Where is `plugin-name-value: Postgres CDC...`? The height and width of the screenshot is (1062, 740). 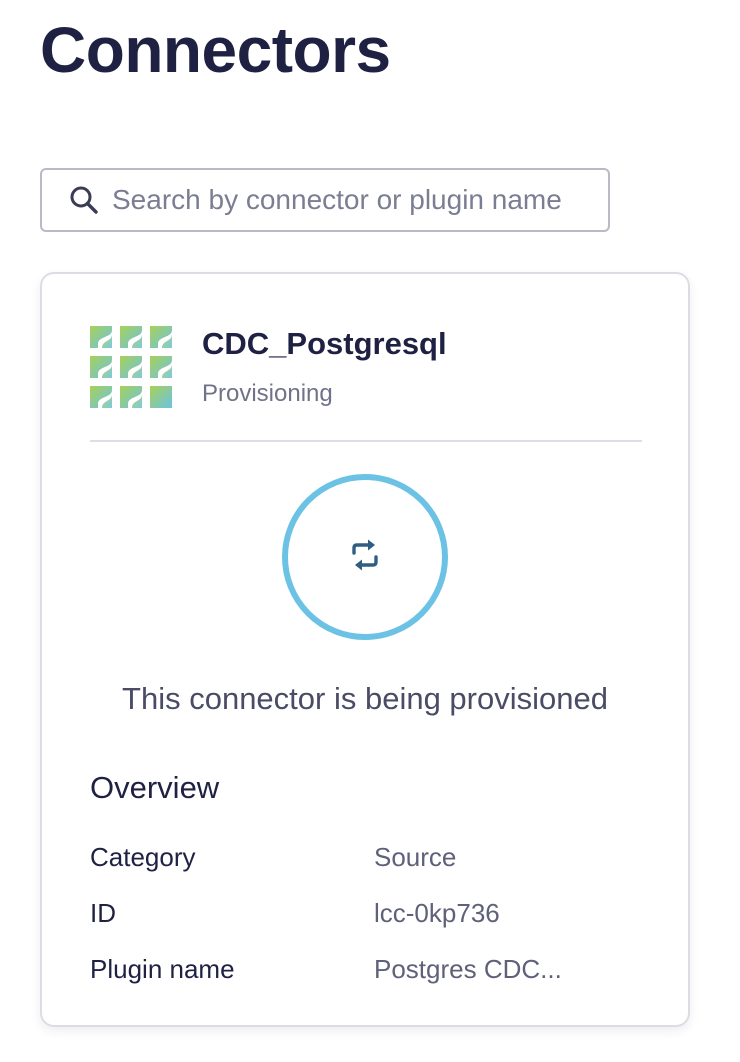
plugin-name-value: Postgres CDC... is located at coordinates (468, 969).